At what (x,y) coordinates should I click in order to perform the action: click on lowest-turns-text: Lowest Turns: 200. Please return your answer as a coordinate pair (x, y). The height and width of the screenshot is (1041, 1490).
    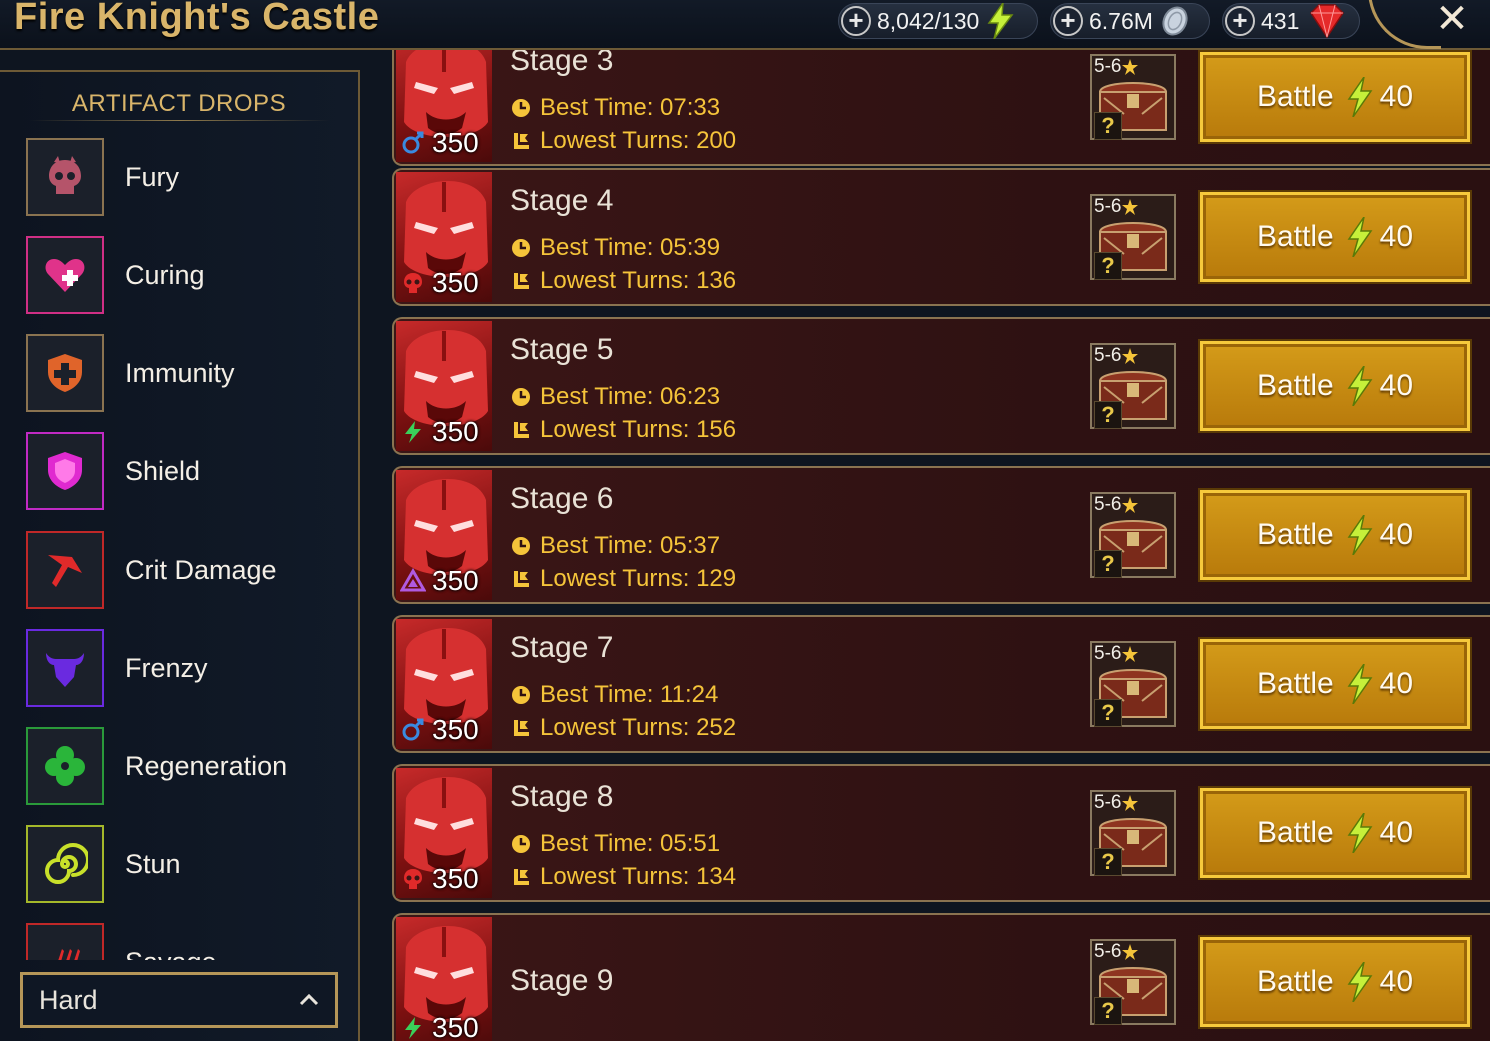
    Looking at the image, I should click on (638, 140).